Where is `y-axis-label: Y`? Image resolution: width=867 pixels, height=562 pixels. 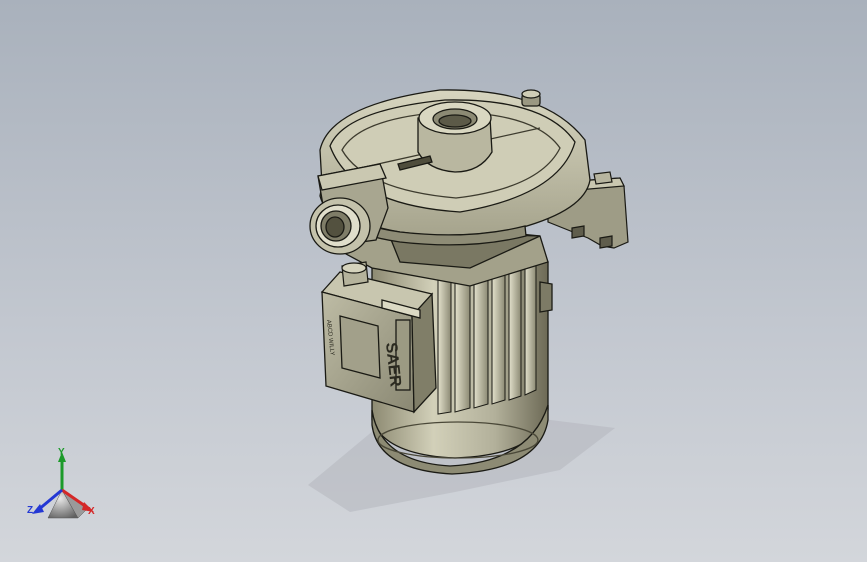
y-axis-label: Y is located at coordinates (61, 452).